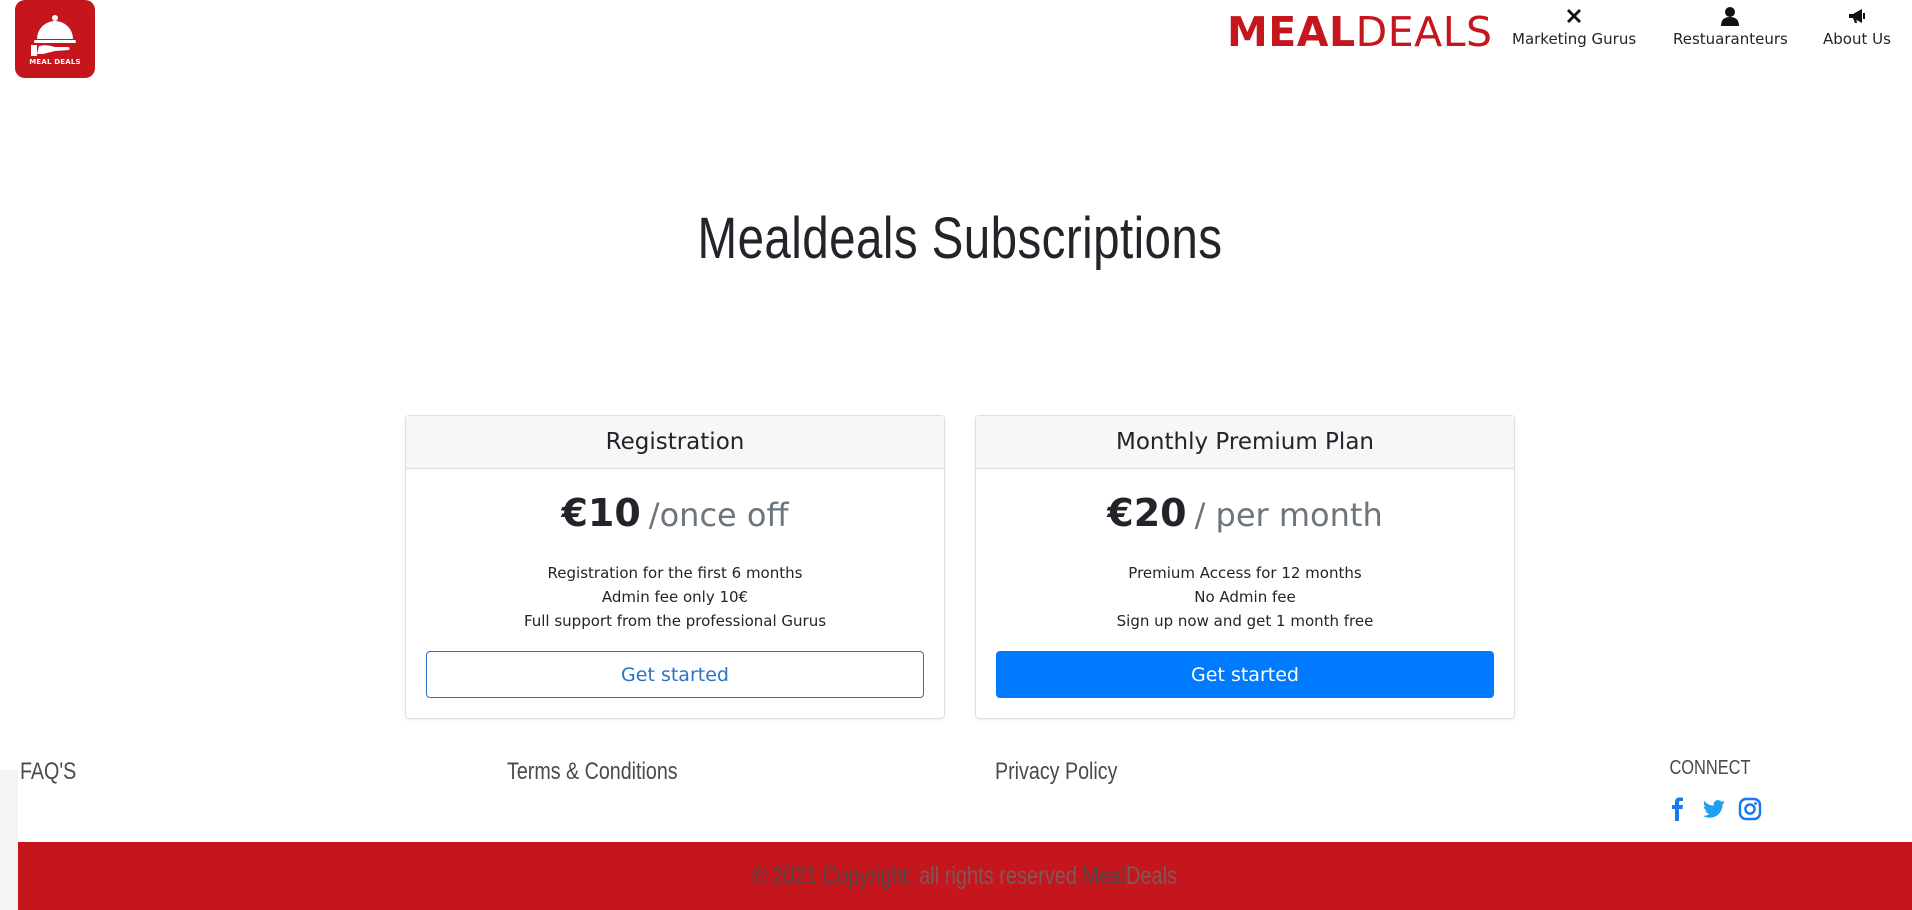 The image size is (1912, 910). I want to click on twitter-icon, so click(1714, 809).